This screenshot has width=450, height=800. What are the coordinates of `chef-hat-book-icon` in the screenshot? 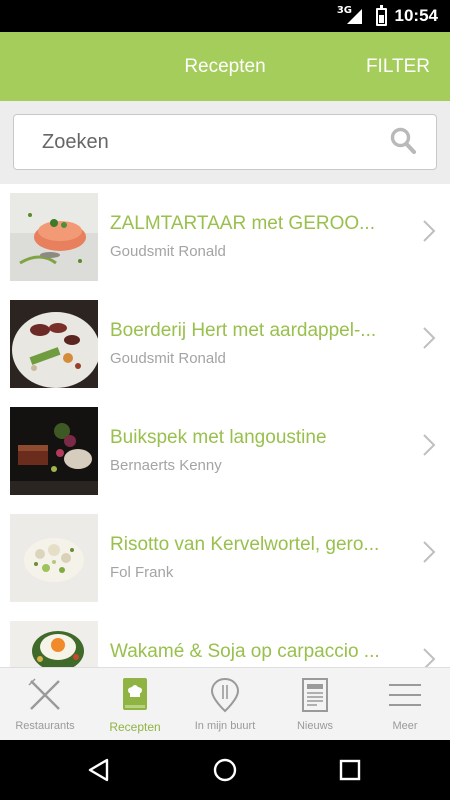 It's located at (135, 694).